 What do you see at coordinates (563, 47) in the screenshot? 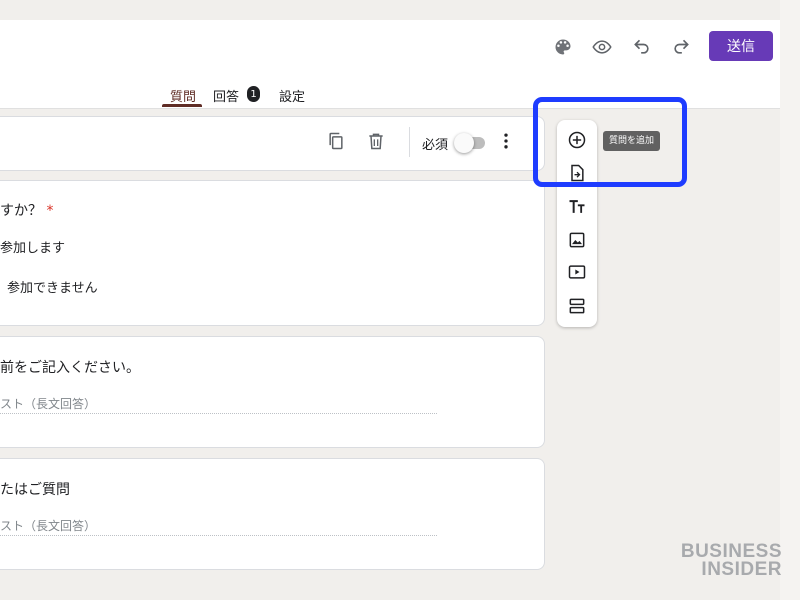
I see `palette-icon` at bounding box center [563, 47].